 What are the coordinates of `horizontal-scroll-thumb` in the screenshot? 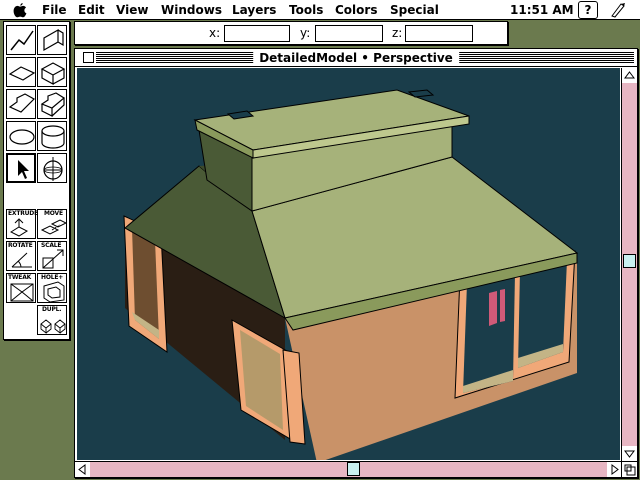 It's located at (354, 469).